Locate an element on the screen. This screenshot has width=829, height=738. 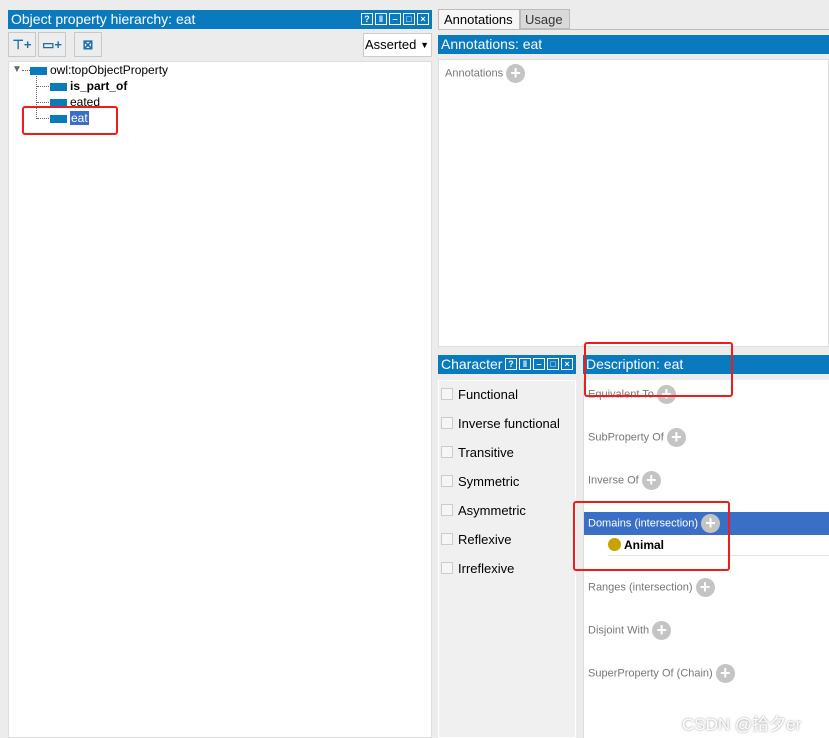
add-inverse-button: + is located at coordinates (651, 480).